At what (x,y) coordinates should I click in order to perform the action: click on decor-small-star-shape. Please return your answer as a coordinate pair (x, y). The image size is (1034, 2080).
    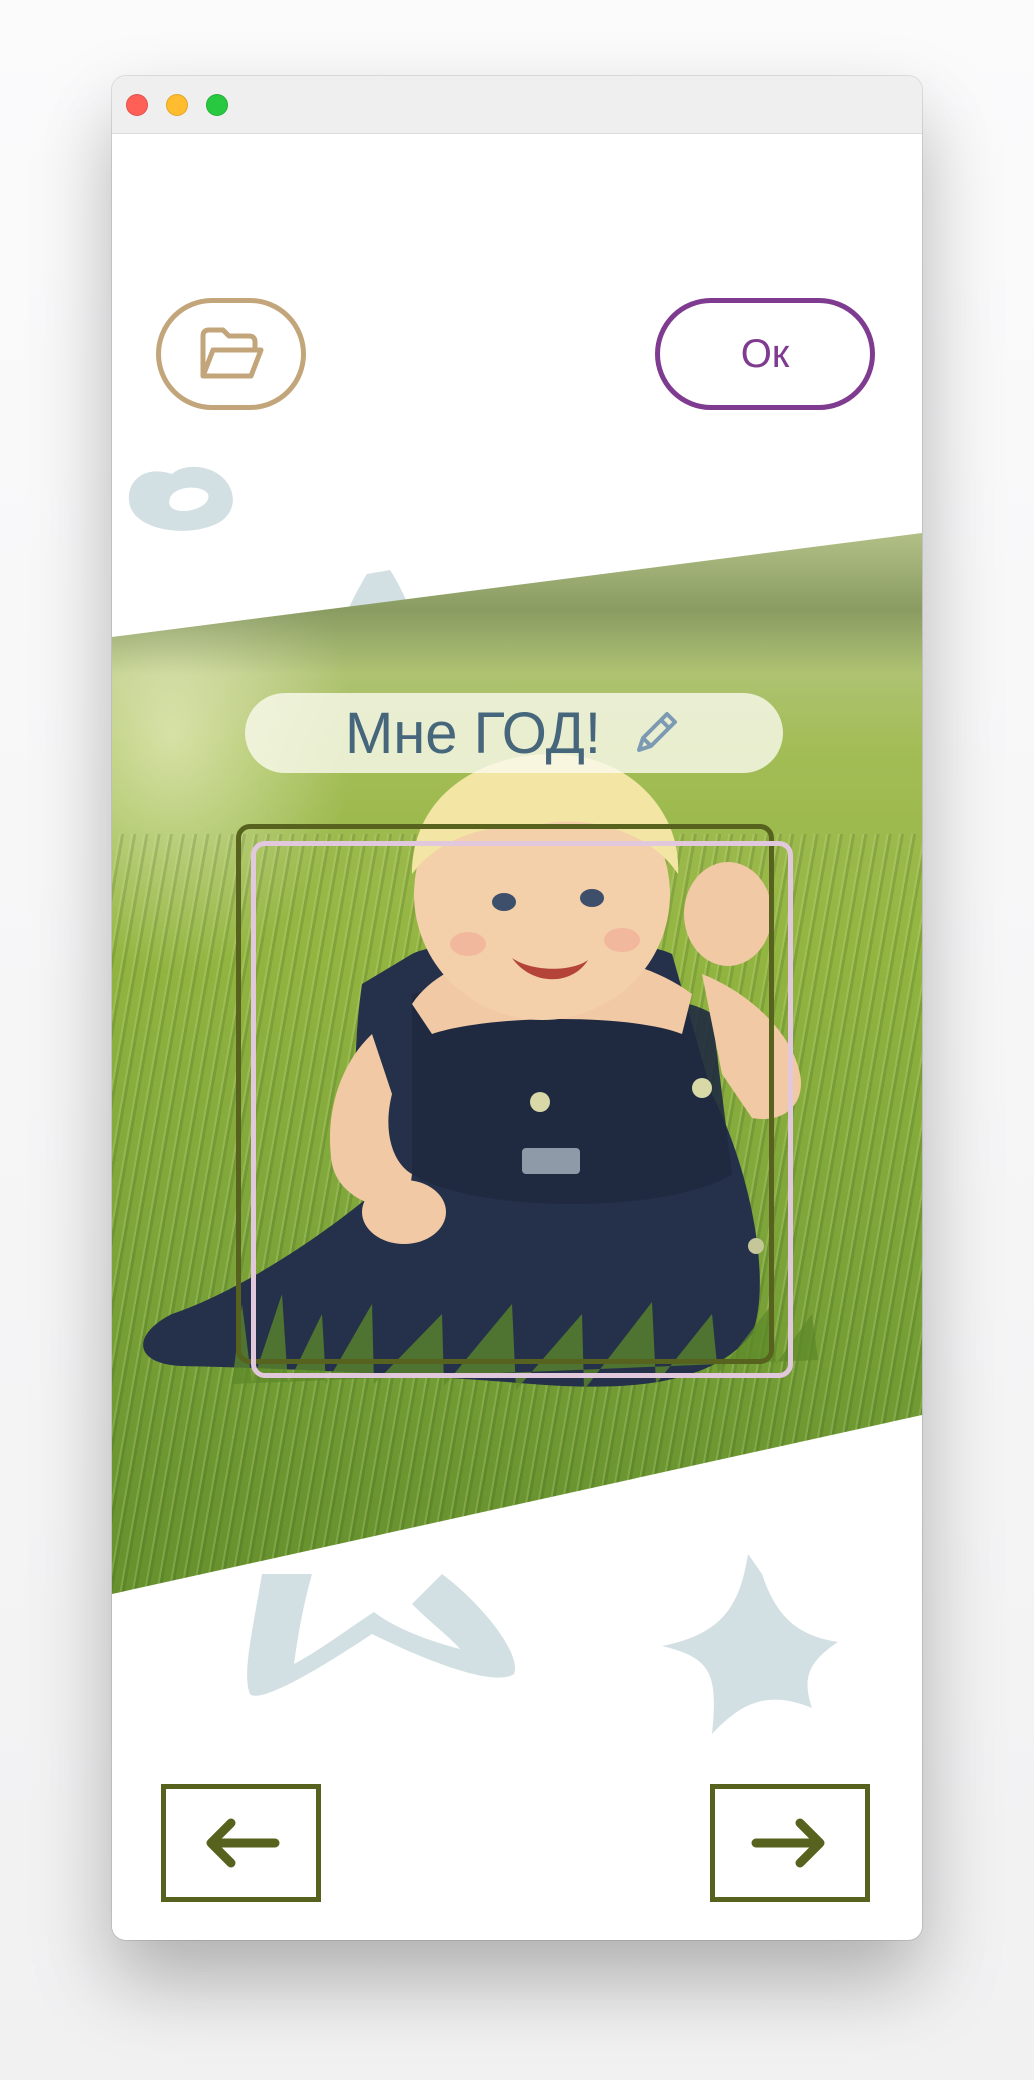
    Looking at the image, I should click on (750, 1644).